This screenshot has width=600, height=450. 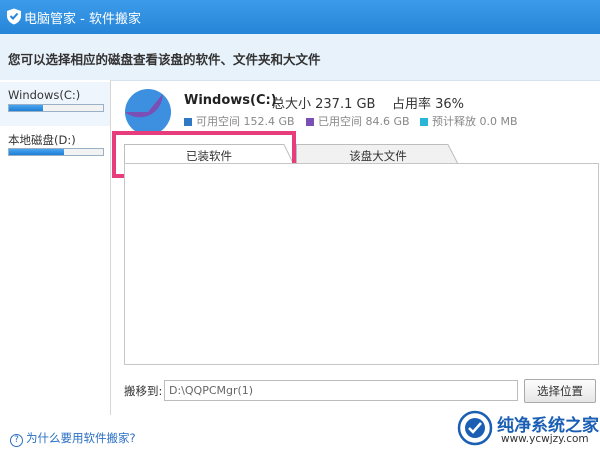 What do you see at coordinates (560, 391) in the screenshot?
I see `choose-location-button: 选择位置` at bounding box center [560, 391].